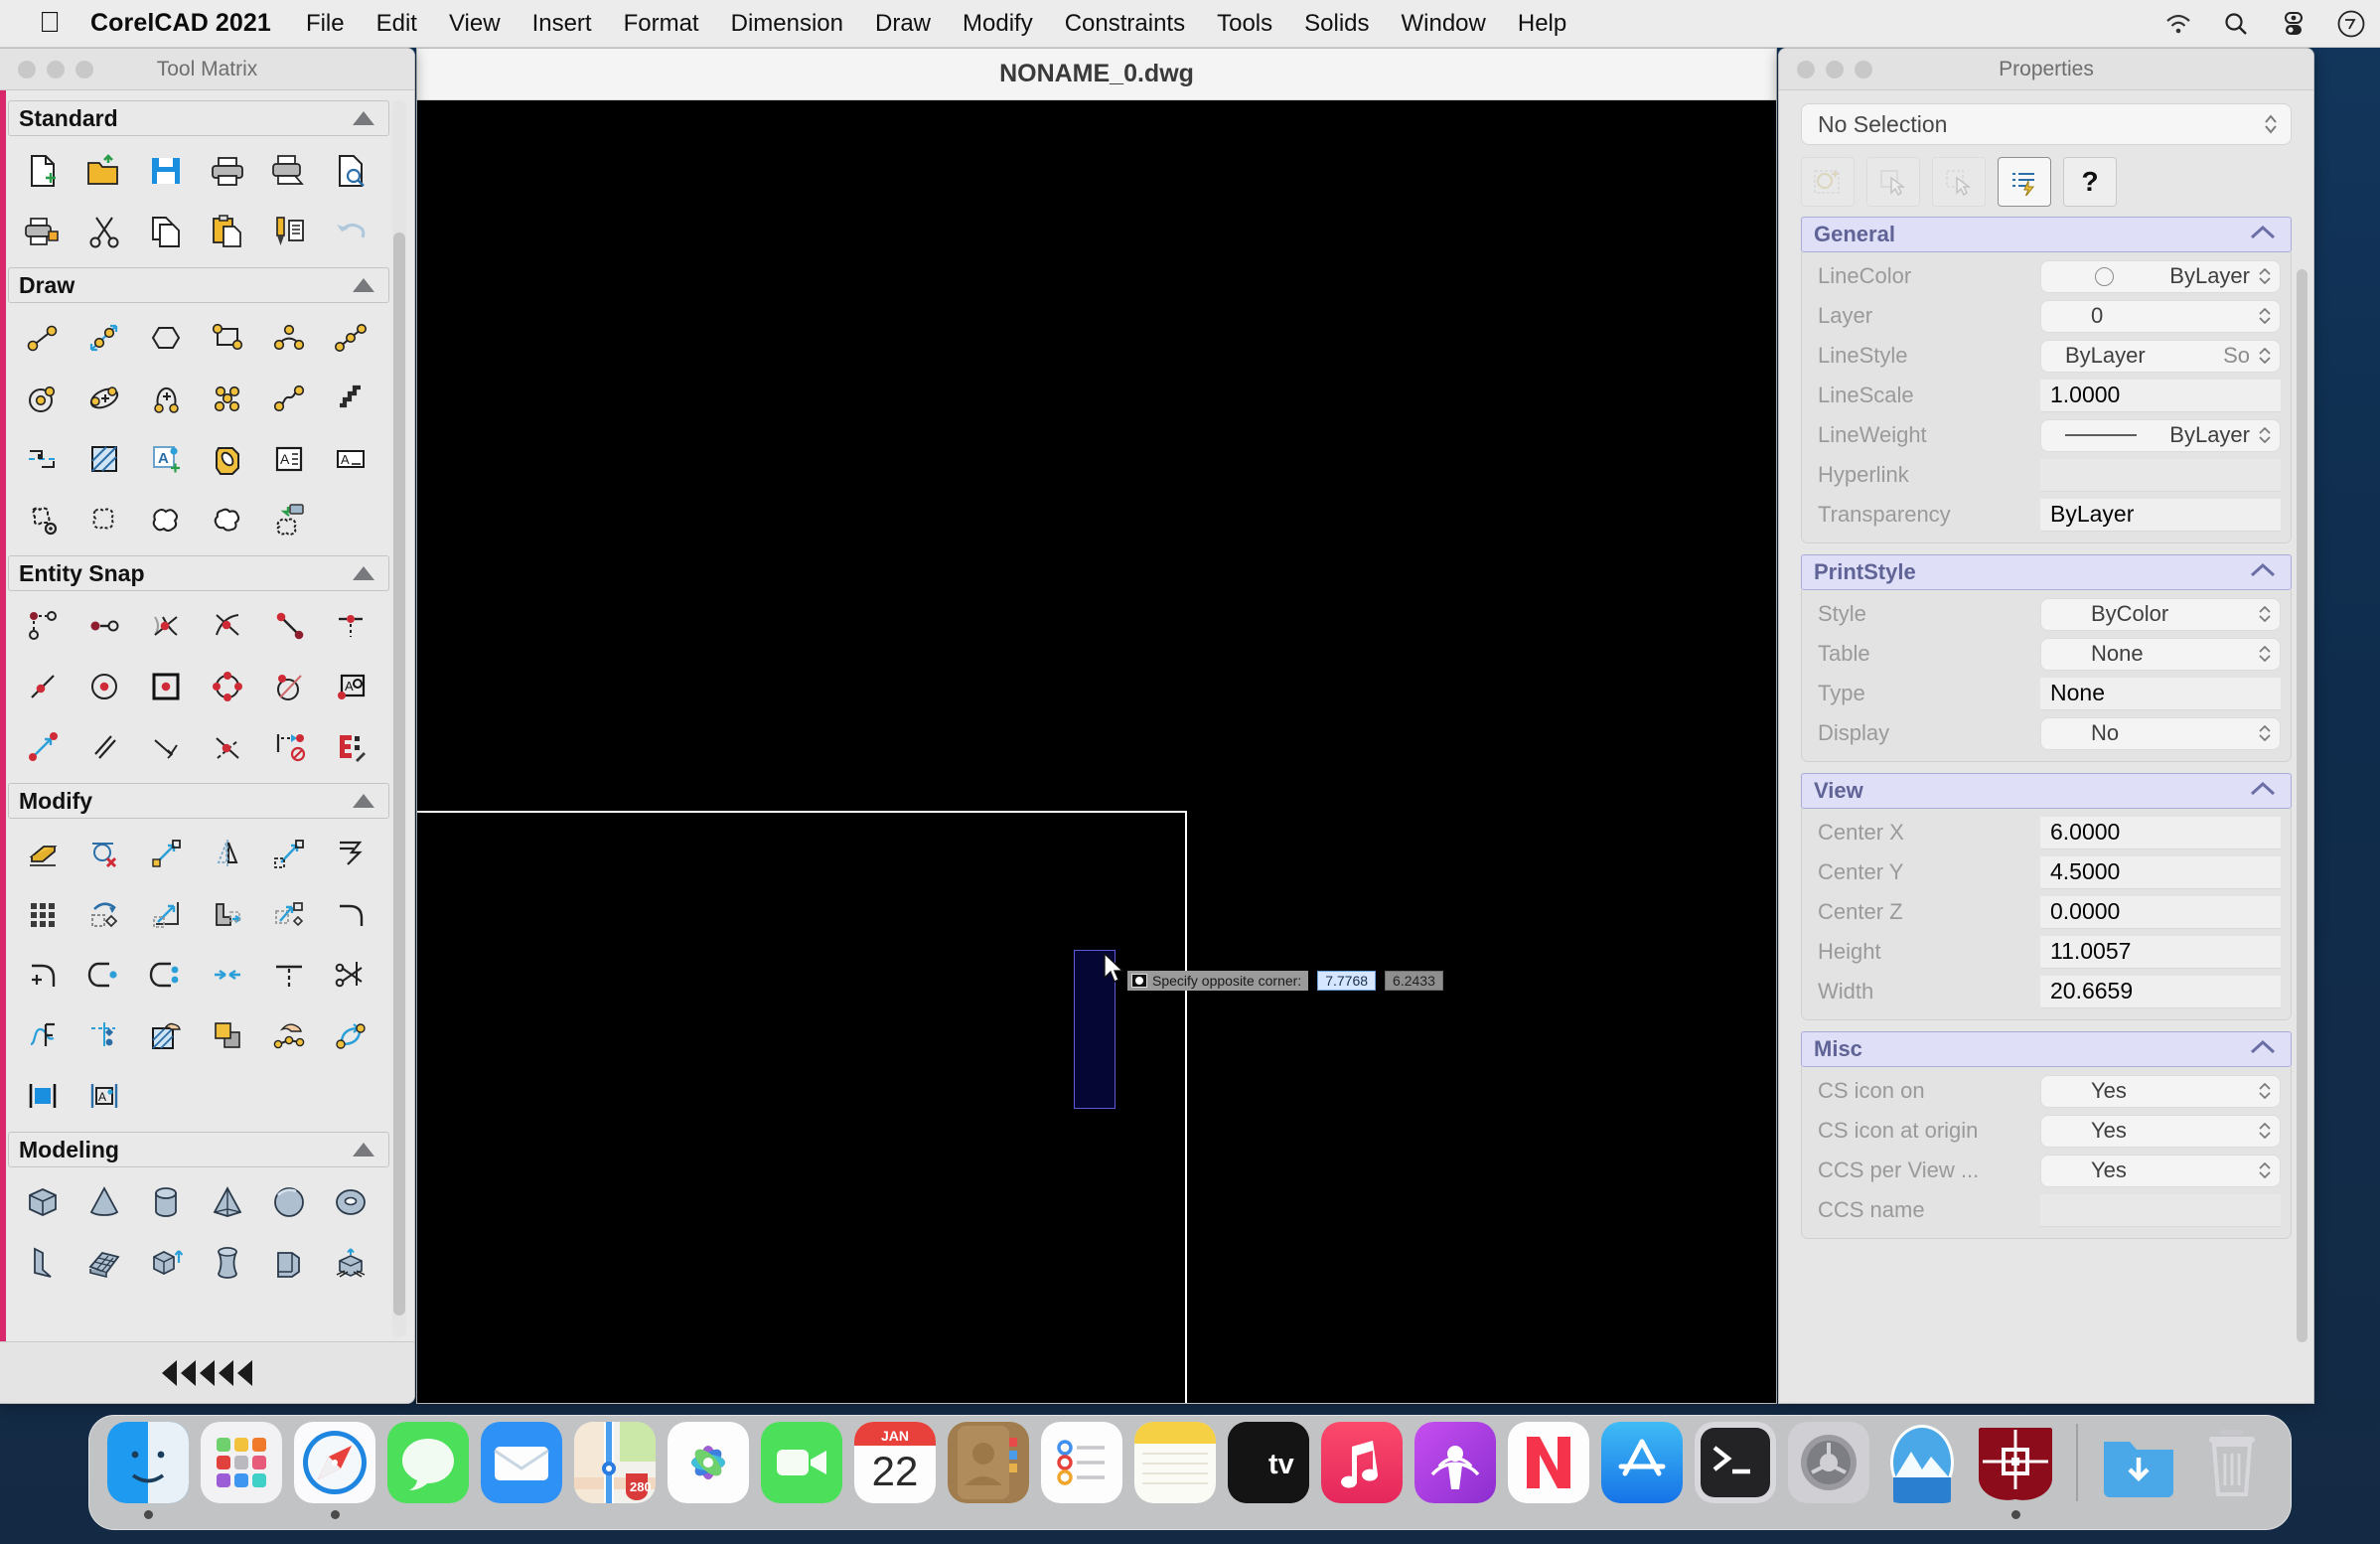  Describe the element at coordinates (1735, 1462) in the screenshot. I see `terminal-icon` at that location.